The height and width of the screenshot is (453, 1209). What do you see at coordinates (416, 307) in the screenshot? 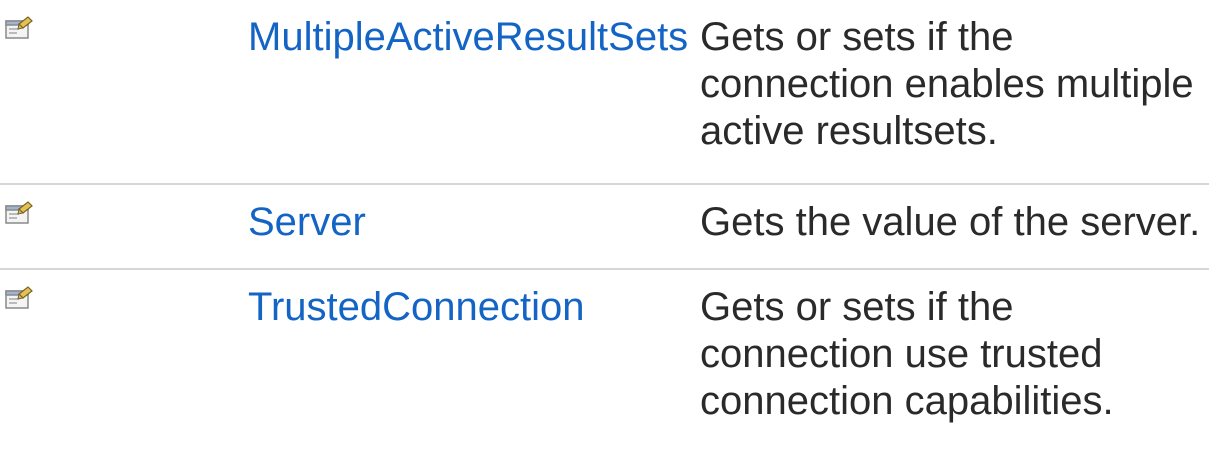
I see `member-link-trustedconnection: TrustedConnection` at bounding box center [416, 307].